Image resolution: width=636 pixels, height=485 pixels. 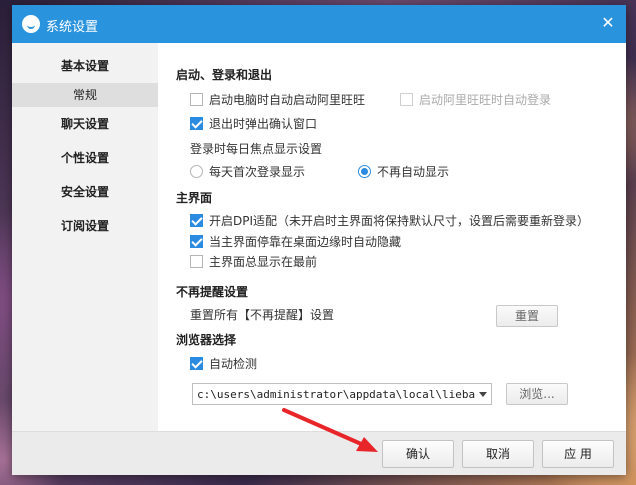 What do you see at coordinates (85, 124) in the screenshot?
I see `sidebar-item-chat: 聊天设置` at bounding box center [85, 124].